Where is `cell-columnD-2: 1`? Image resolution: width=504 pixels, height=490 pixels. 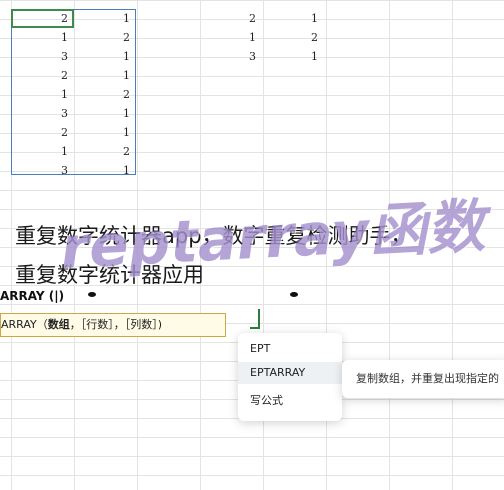
cell-columnD-2: 1 is located at coordinates (230, 37).